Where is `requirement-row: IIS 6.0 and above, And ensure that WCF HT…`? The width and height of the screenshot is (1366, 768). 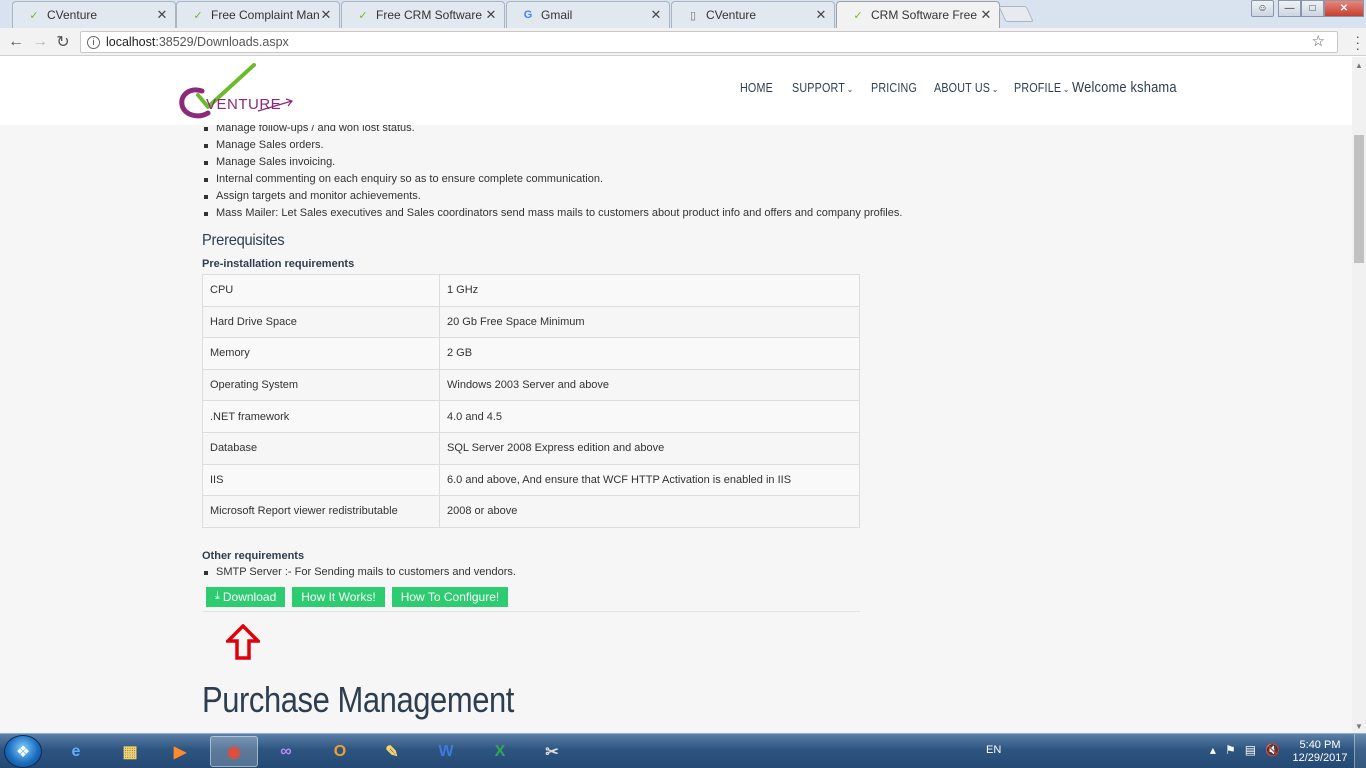 requirement-row: IIS 6.0 and above, And ensure that WCF HT… is located at coordinates (531, 480).